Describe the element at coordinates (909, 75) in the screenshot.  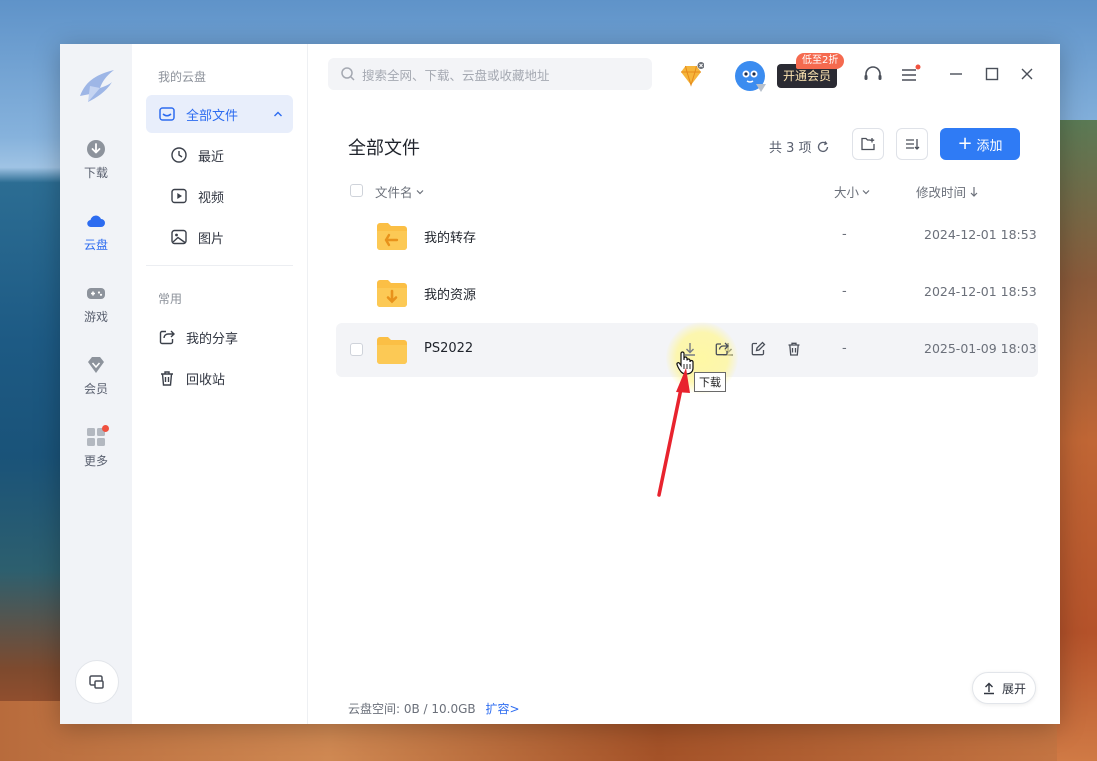
I see `menu-icon` at that location.